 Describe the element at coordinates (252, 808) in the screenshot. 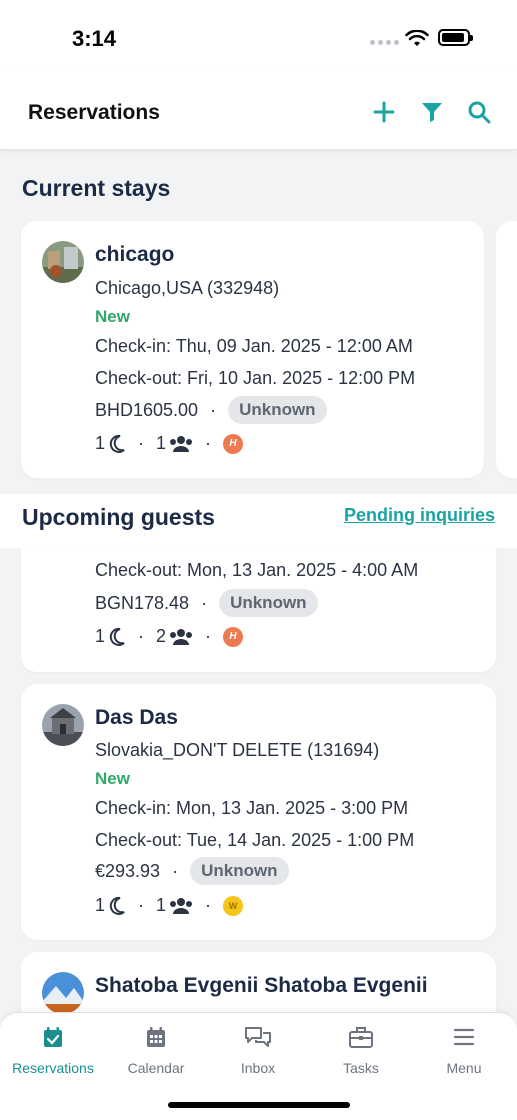

I see `checkin-text: Check-in: Mon, 13 Jan. 2025 - 3:00 PM` at that location.